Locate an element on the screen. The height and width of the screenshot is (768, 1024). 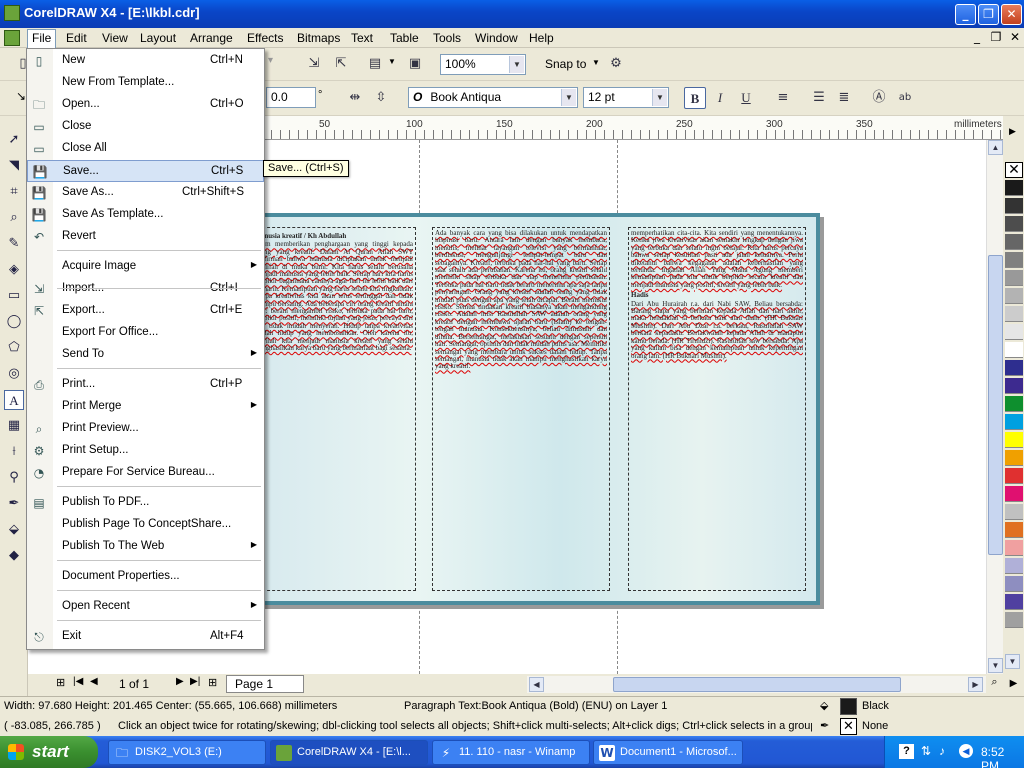
pick-tool-icon: ➚ is located at coordinates (14, 140).